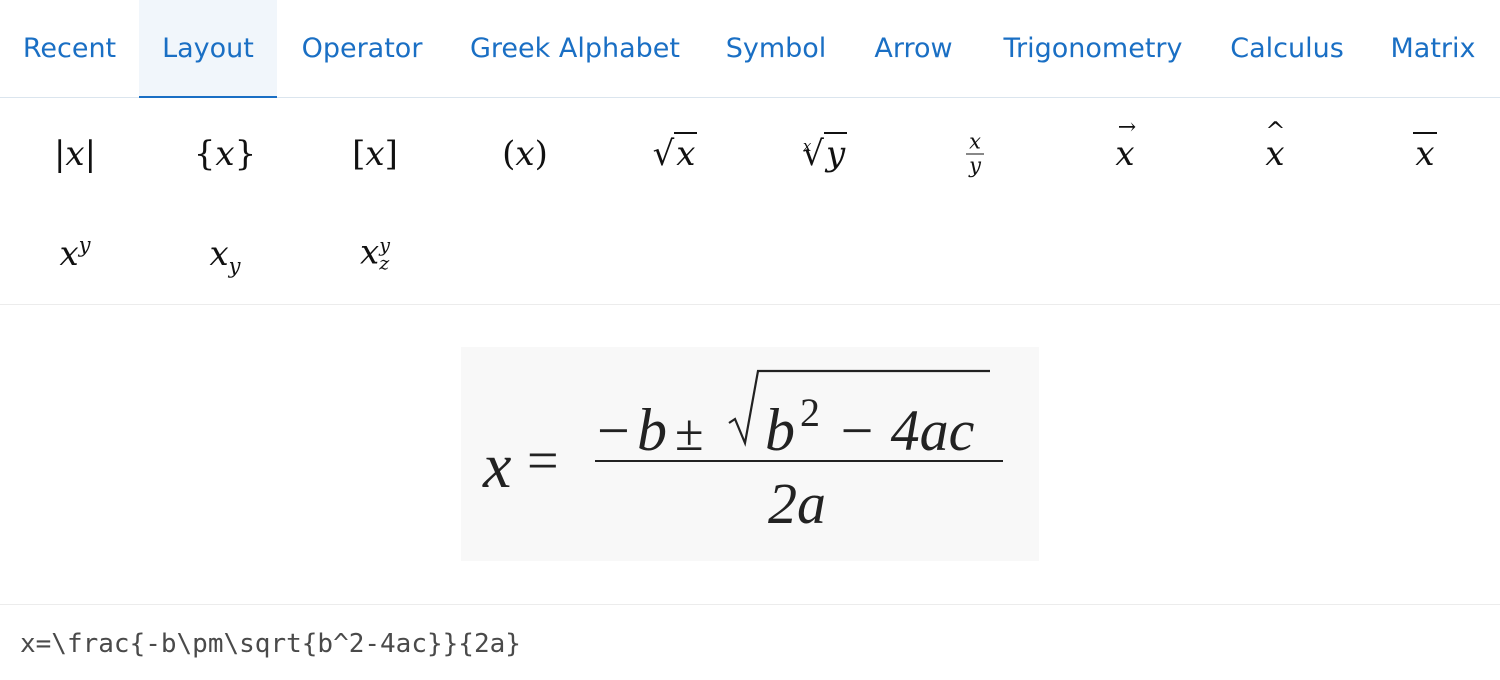 The width and height of the screenshot is (1500, 680). Describe the element at coordinates (742, 452) in the screenshot. I see `rendered-equation: x = − b ± b 2 − 4ac 2a` at that location.